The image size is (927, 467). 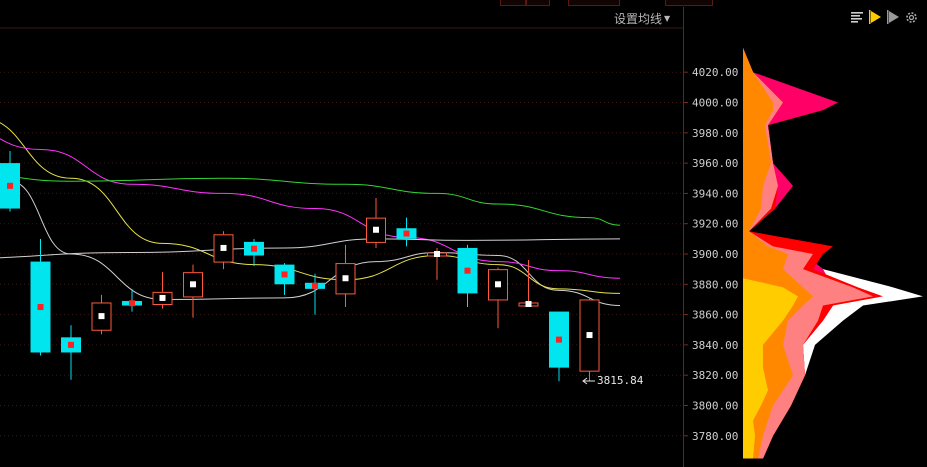 What do you see at coordinates (715, 103) in the screenshot?
I see `price-axis-label: 4000.00` at bounding box center [715, 103].